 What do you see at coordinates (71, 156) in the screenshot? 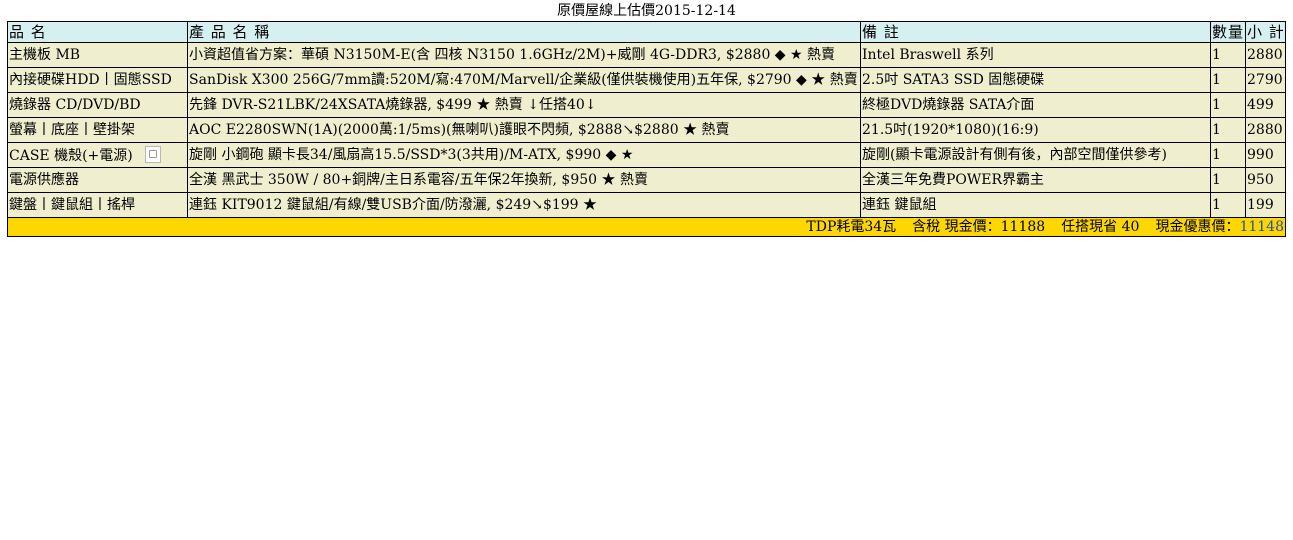
I see `row-category: CASE 機殼(+電源)` at bounding box center [71, 156].